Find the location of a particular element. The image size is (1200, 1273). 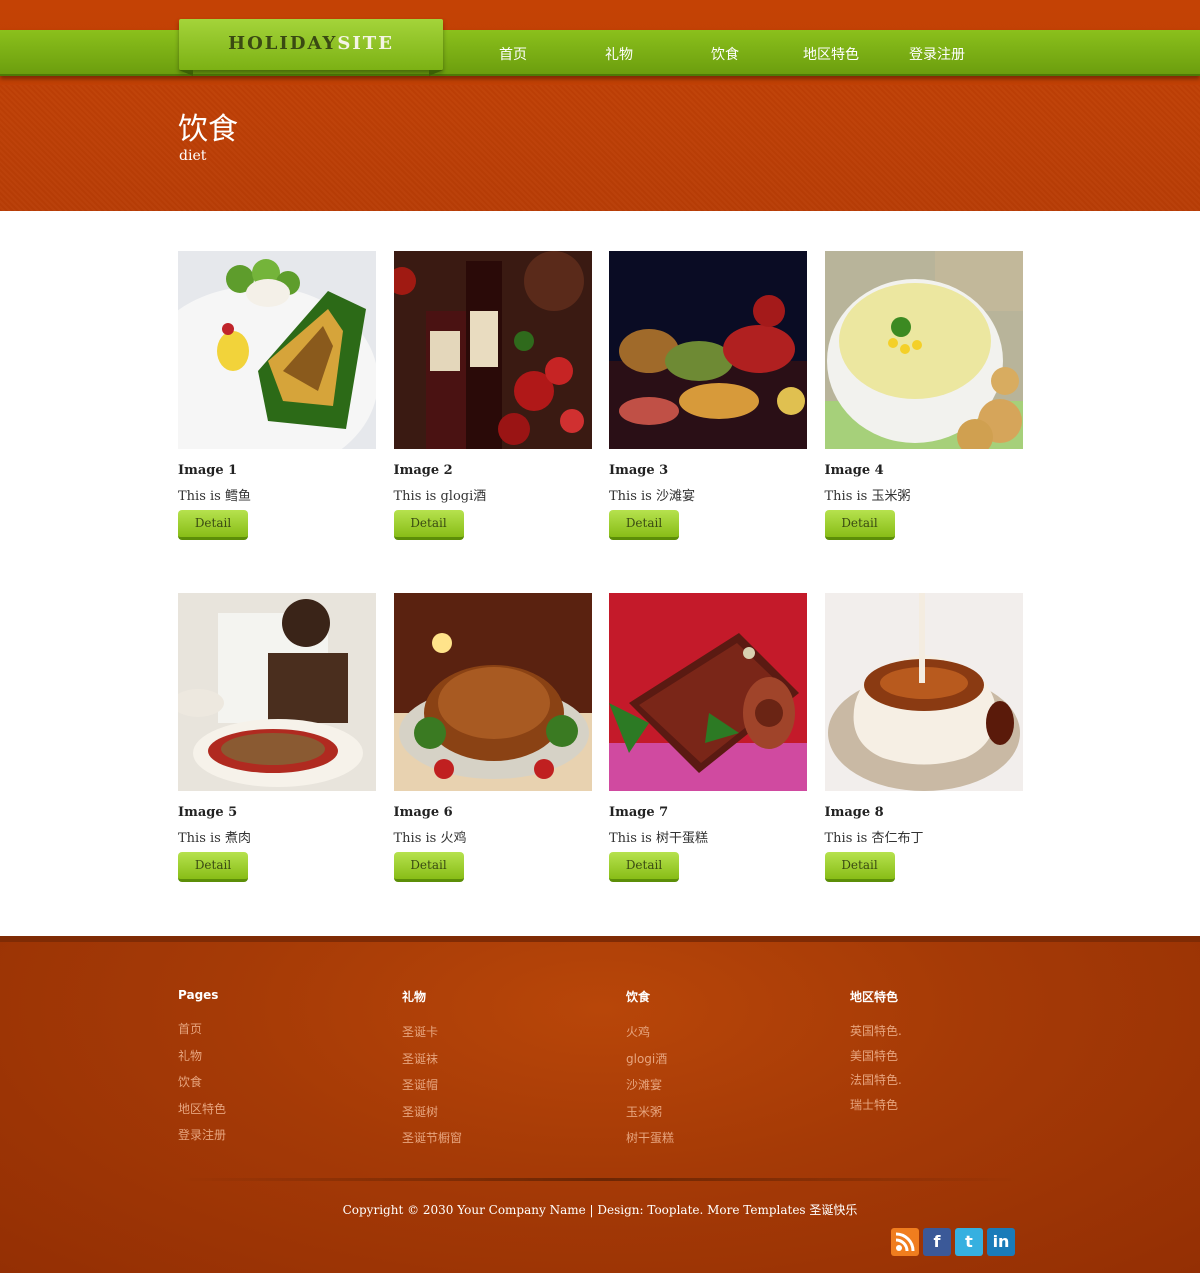

footer-link: 英国特色. is located at coordinates (950, 1031).